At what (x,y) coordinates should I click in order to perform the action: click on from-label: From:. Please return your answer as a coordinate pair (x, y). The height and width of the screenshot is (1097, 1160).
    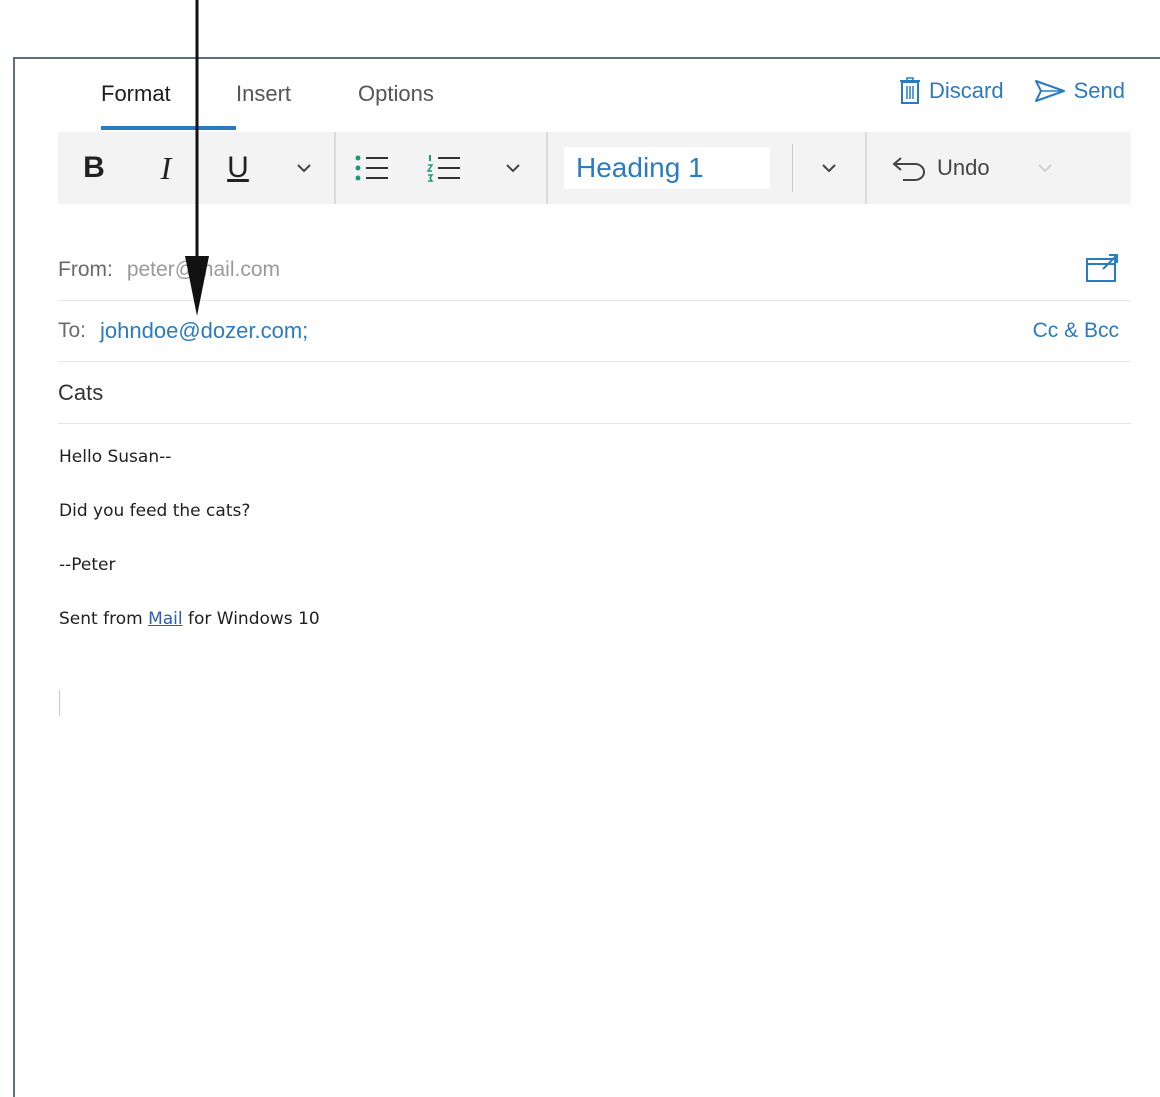
    Looking at the image, I should click on (85, 269).